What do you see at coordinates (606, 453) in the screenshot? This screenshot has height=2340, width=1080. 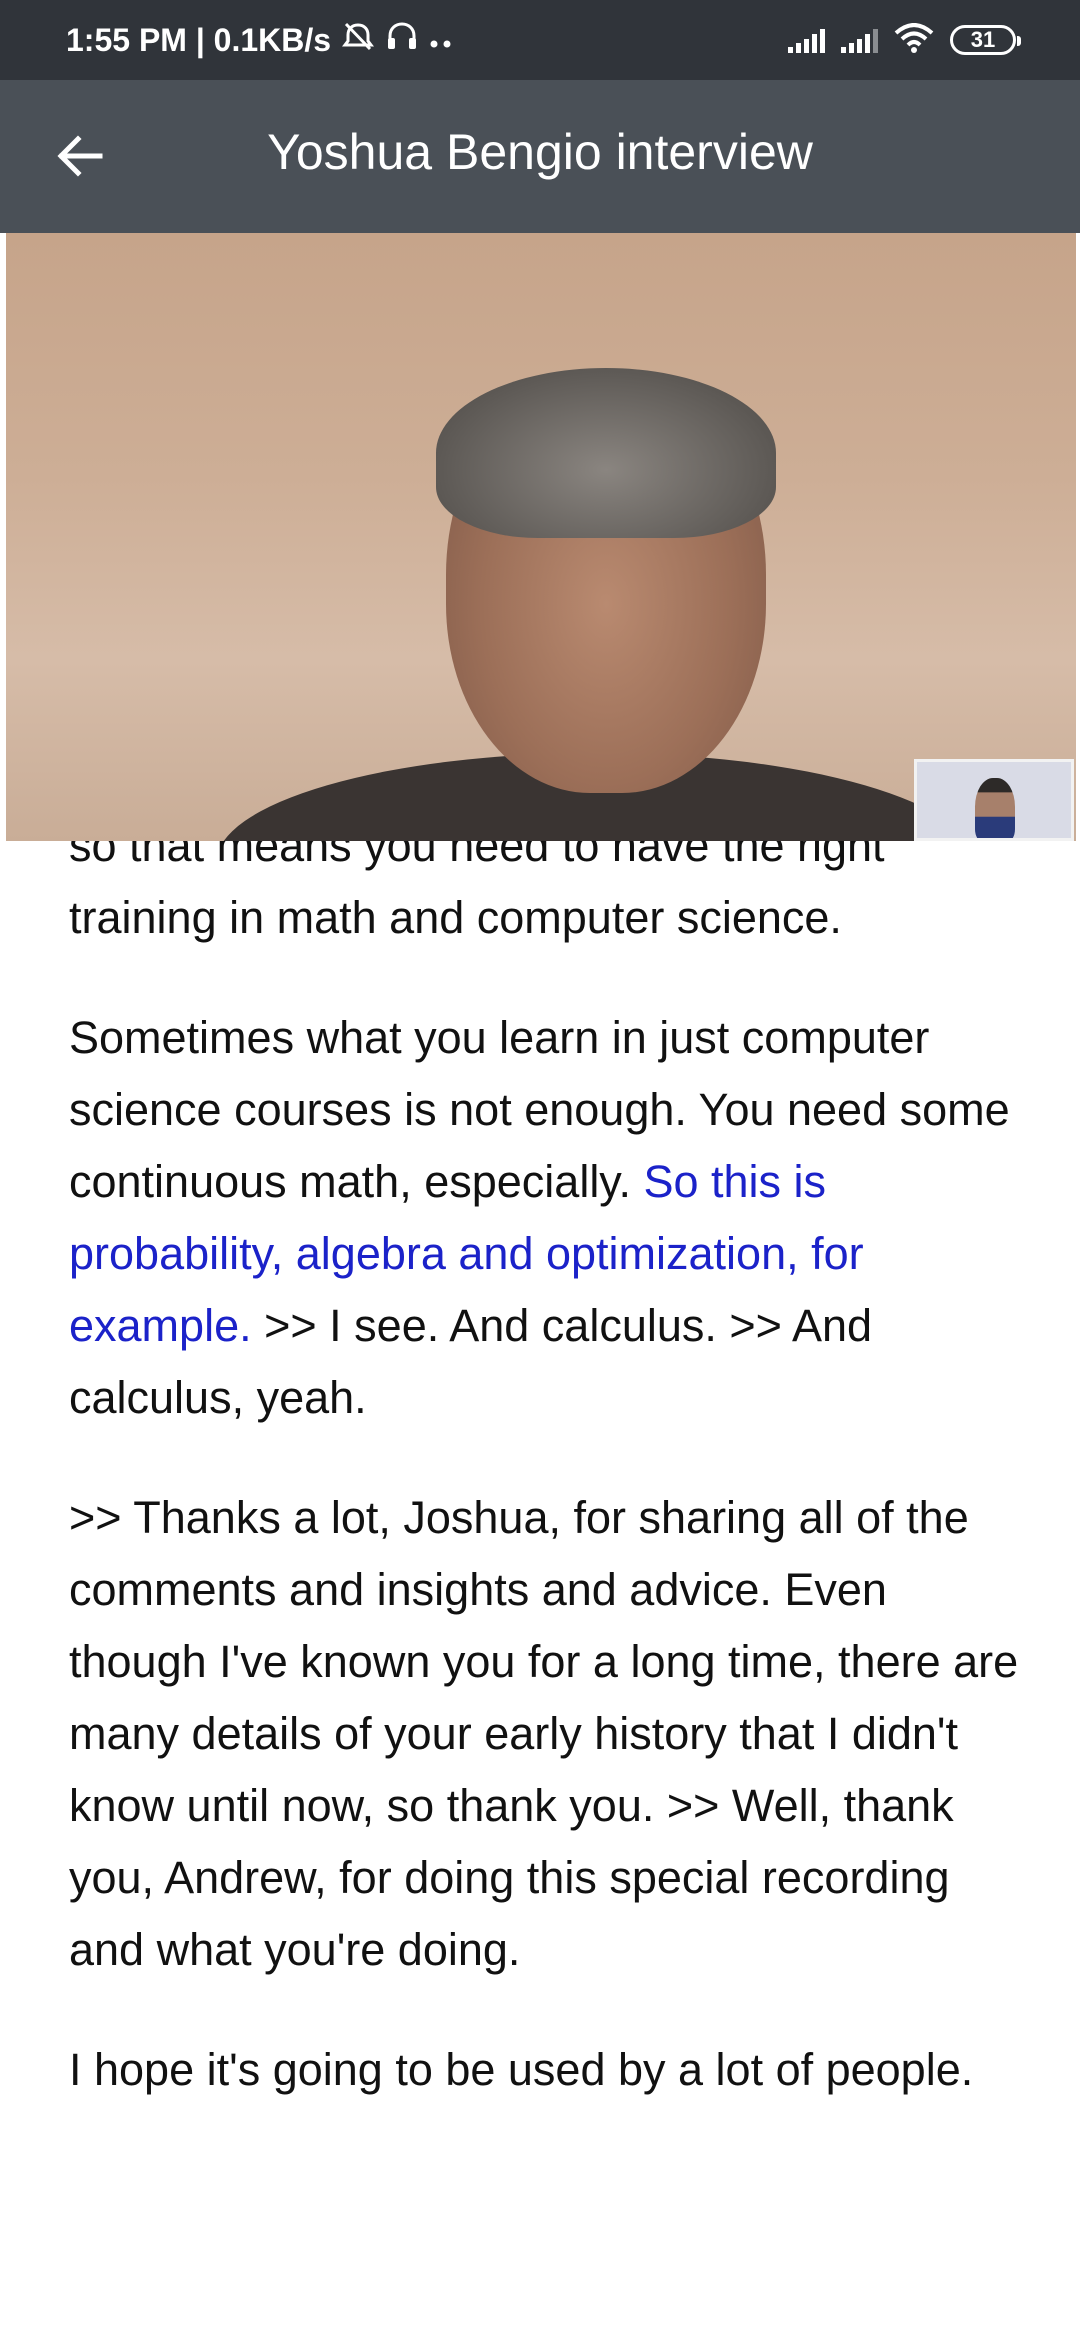 I see `speaker-hair` at bounding box center [606, 453].